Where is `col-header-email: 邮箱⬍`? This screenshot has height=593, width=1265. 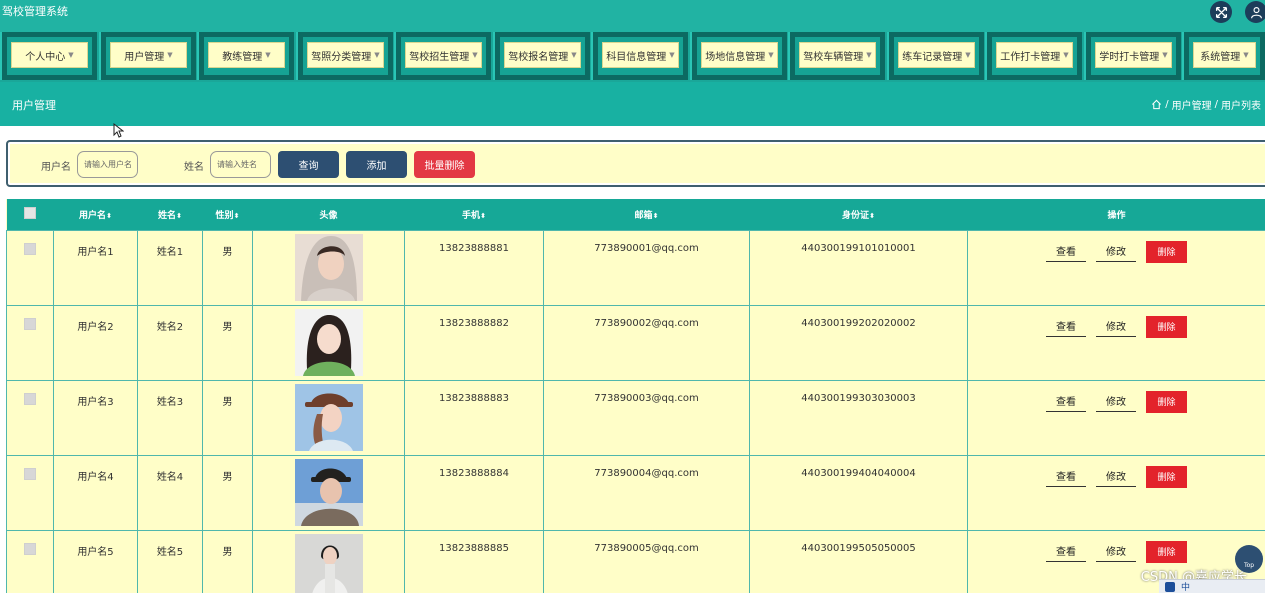
col-header-email: 邮箱⬍ is located at coordinates (646, 214).